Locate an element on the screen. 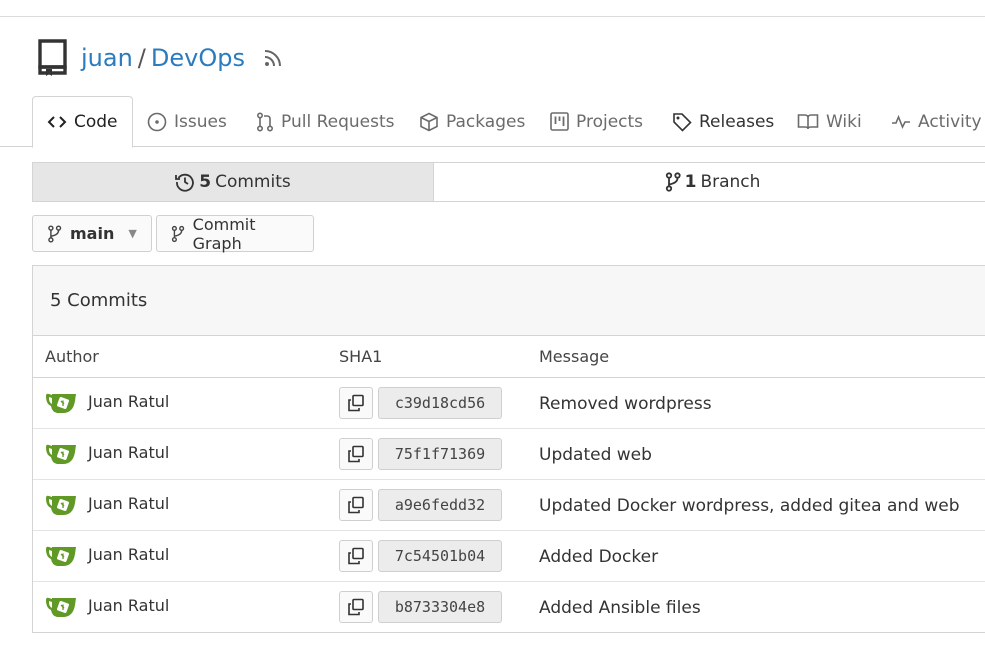  branches-stat-label: Branch is located at coordinates (730, 182).